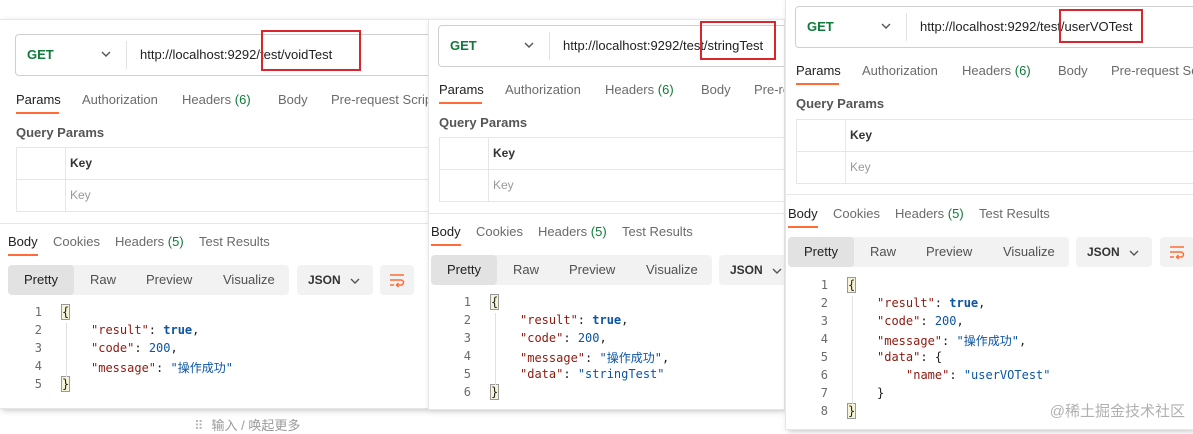 This screenshot has width=1193, height=434. What do you see at coordinates (824, 393) in the screenshot?
I see `line-number: 7` at bounding box center [824, 393].